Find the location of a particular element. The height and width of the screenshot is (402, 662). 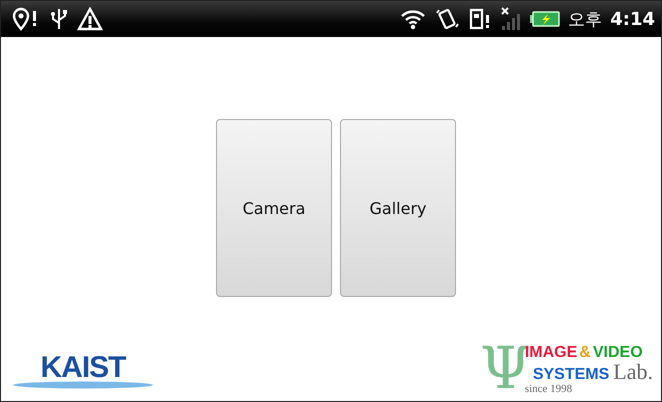

wifi-icon is located at coordinates (413, 19).